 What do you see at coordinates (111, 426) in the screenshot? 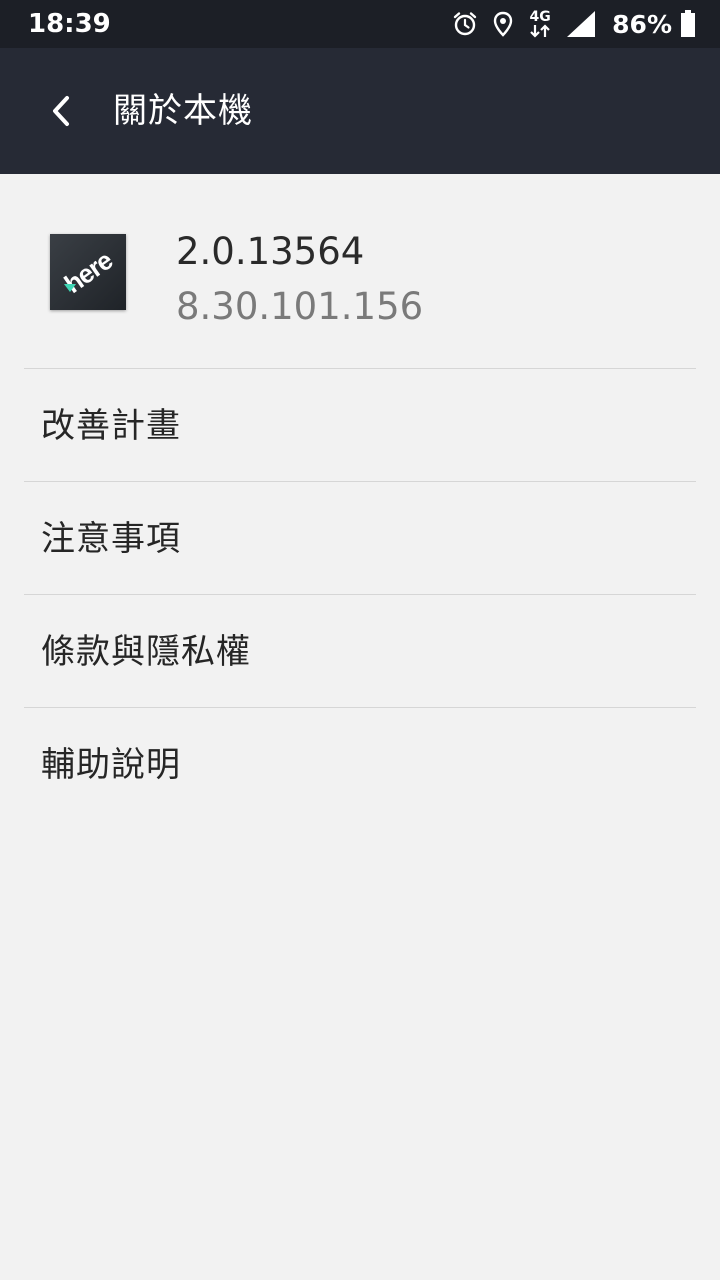
I see `menu-item-label: 改善計畫` at bounding box center [111, 426].